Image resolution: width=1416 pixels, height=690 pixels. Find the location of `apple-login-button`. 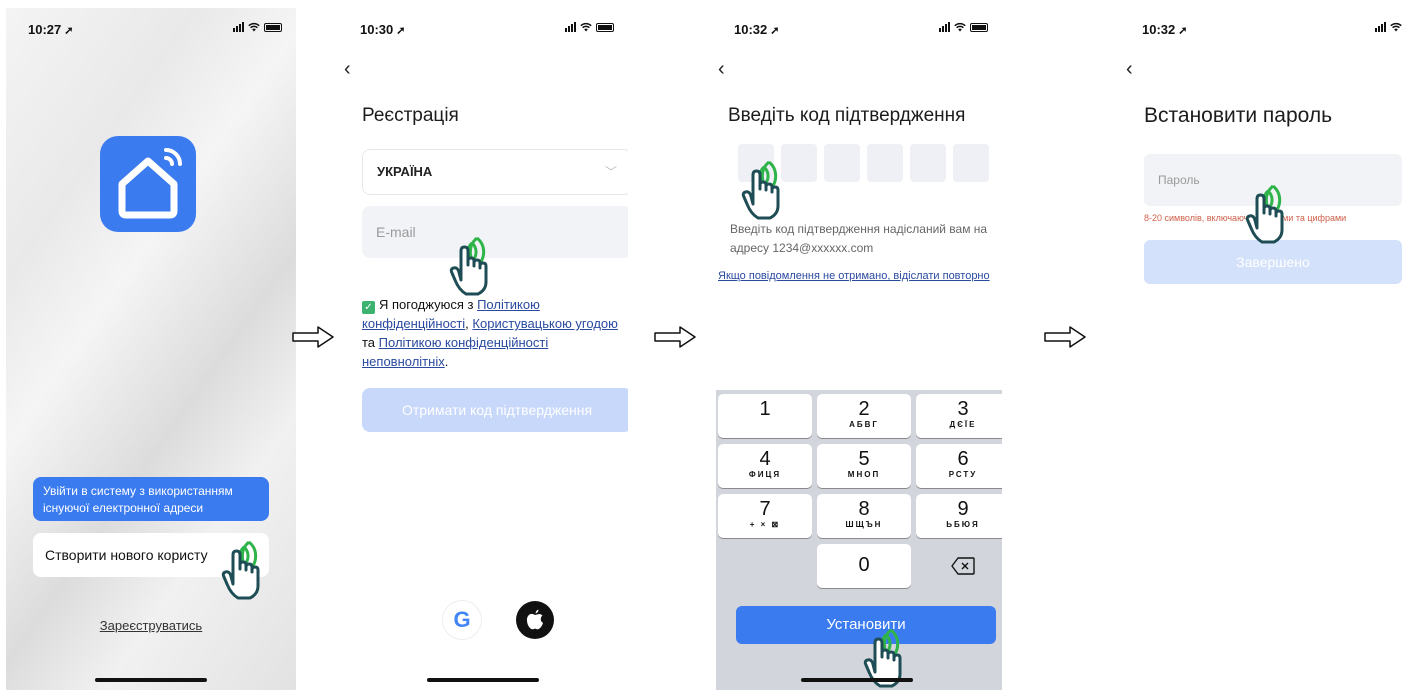

apple-login-button is located at coordinates (535, 620).